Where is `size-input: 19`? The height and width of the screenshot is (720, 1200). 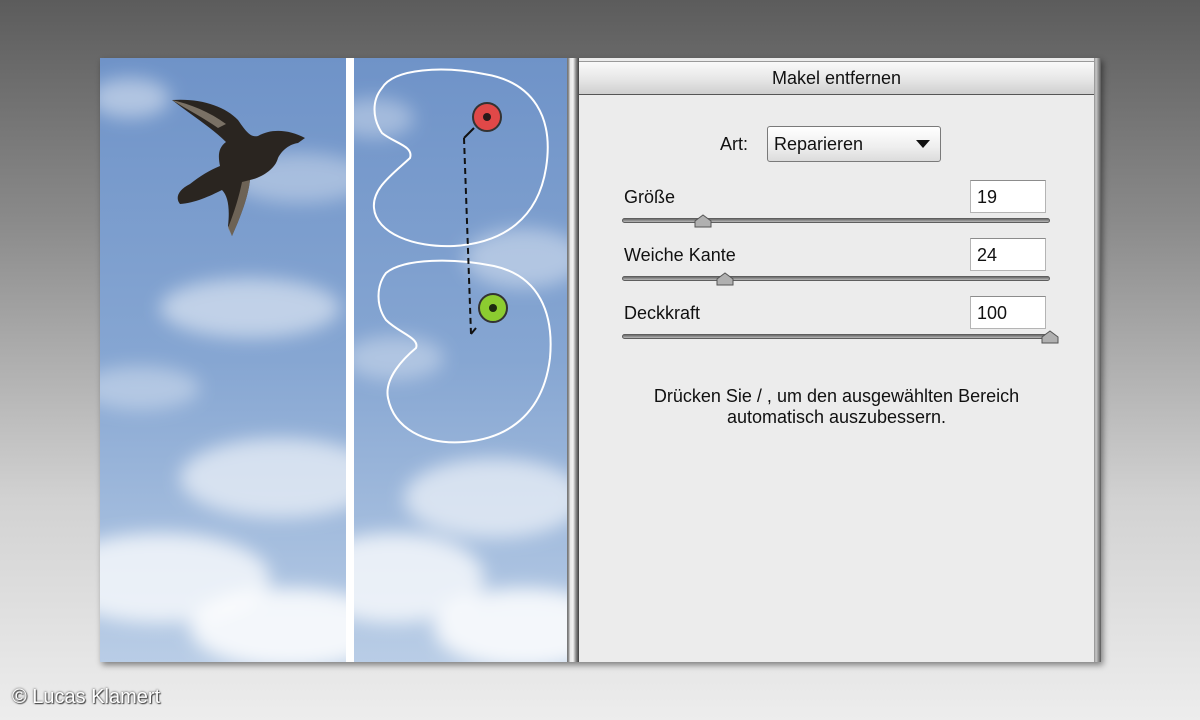 size-input: 19 is located at coordinates (1008, 196).